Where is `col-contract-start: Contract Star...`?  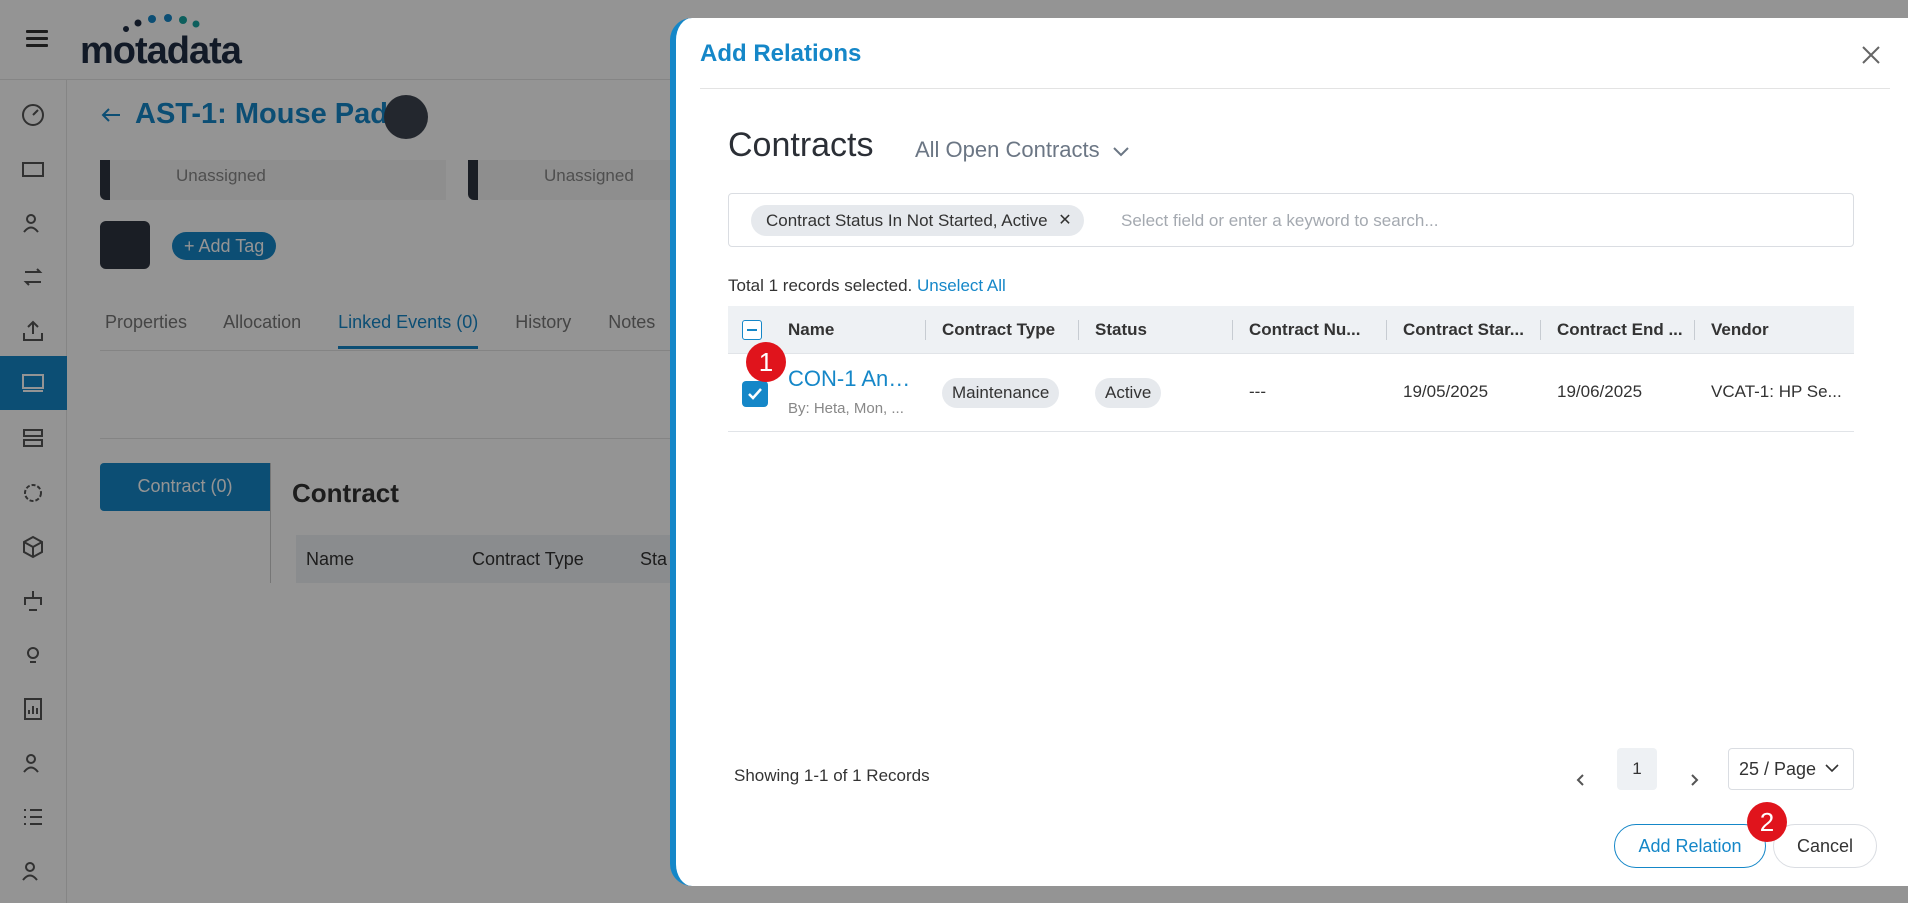 col-contract-start: Contract Star... is located at coordinates (1471, 330).